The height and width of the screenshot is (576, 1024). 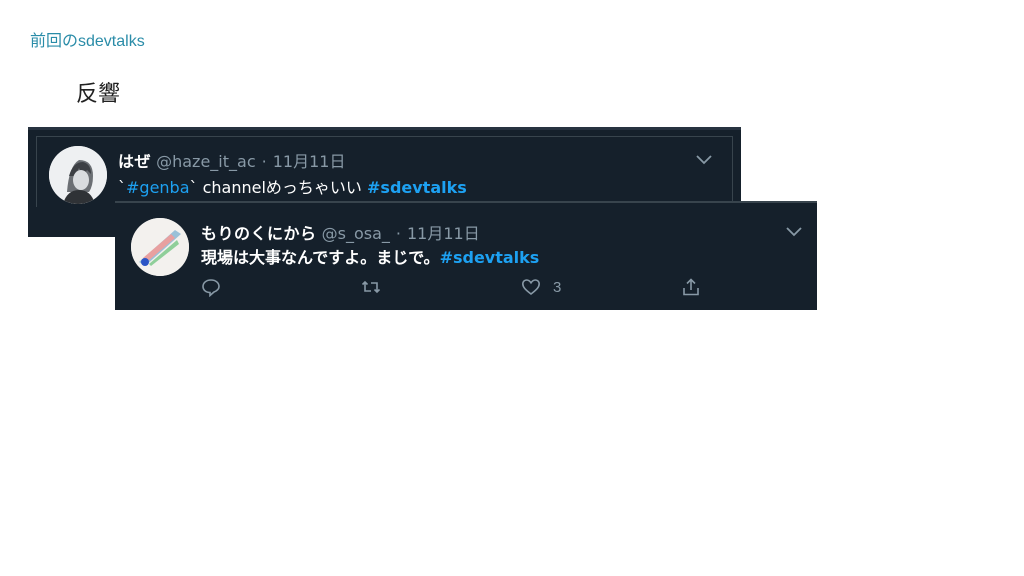 I want to click on user-handle: @haze_it_ac, so click(x=206, y=161).